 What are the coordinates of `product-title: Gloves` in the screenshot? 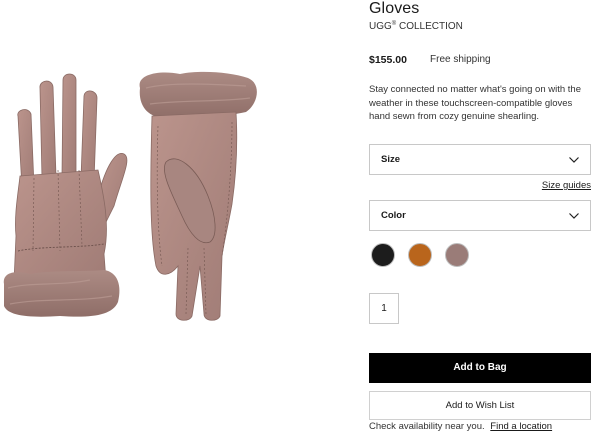 It's located at (394, 8).